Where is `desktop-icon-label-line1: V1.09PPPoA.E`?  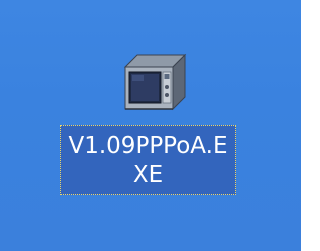
desktop-icon-label-line1: V1.09PPPoA.E is located at coordinates (148, 146).